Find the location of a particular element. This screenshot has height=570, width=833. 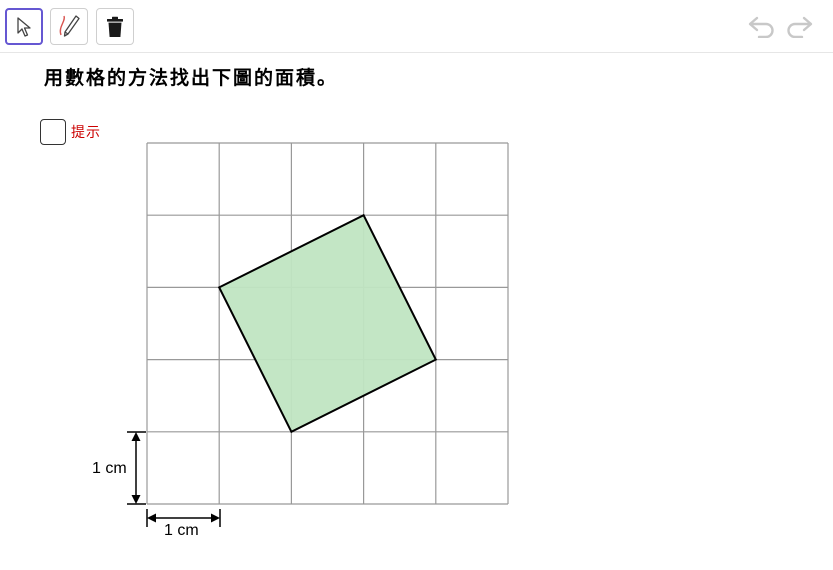

horizontal-dimension-label: 1 cm is located at coordinates (181, 530).